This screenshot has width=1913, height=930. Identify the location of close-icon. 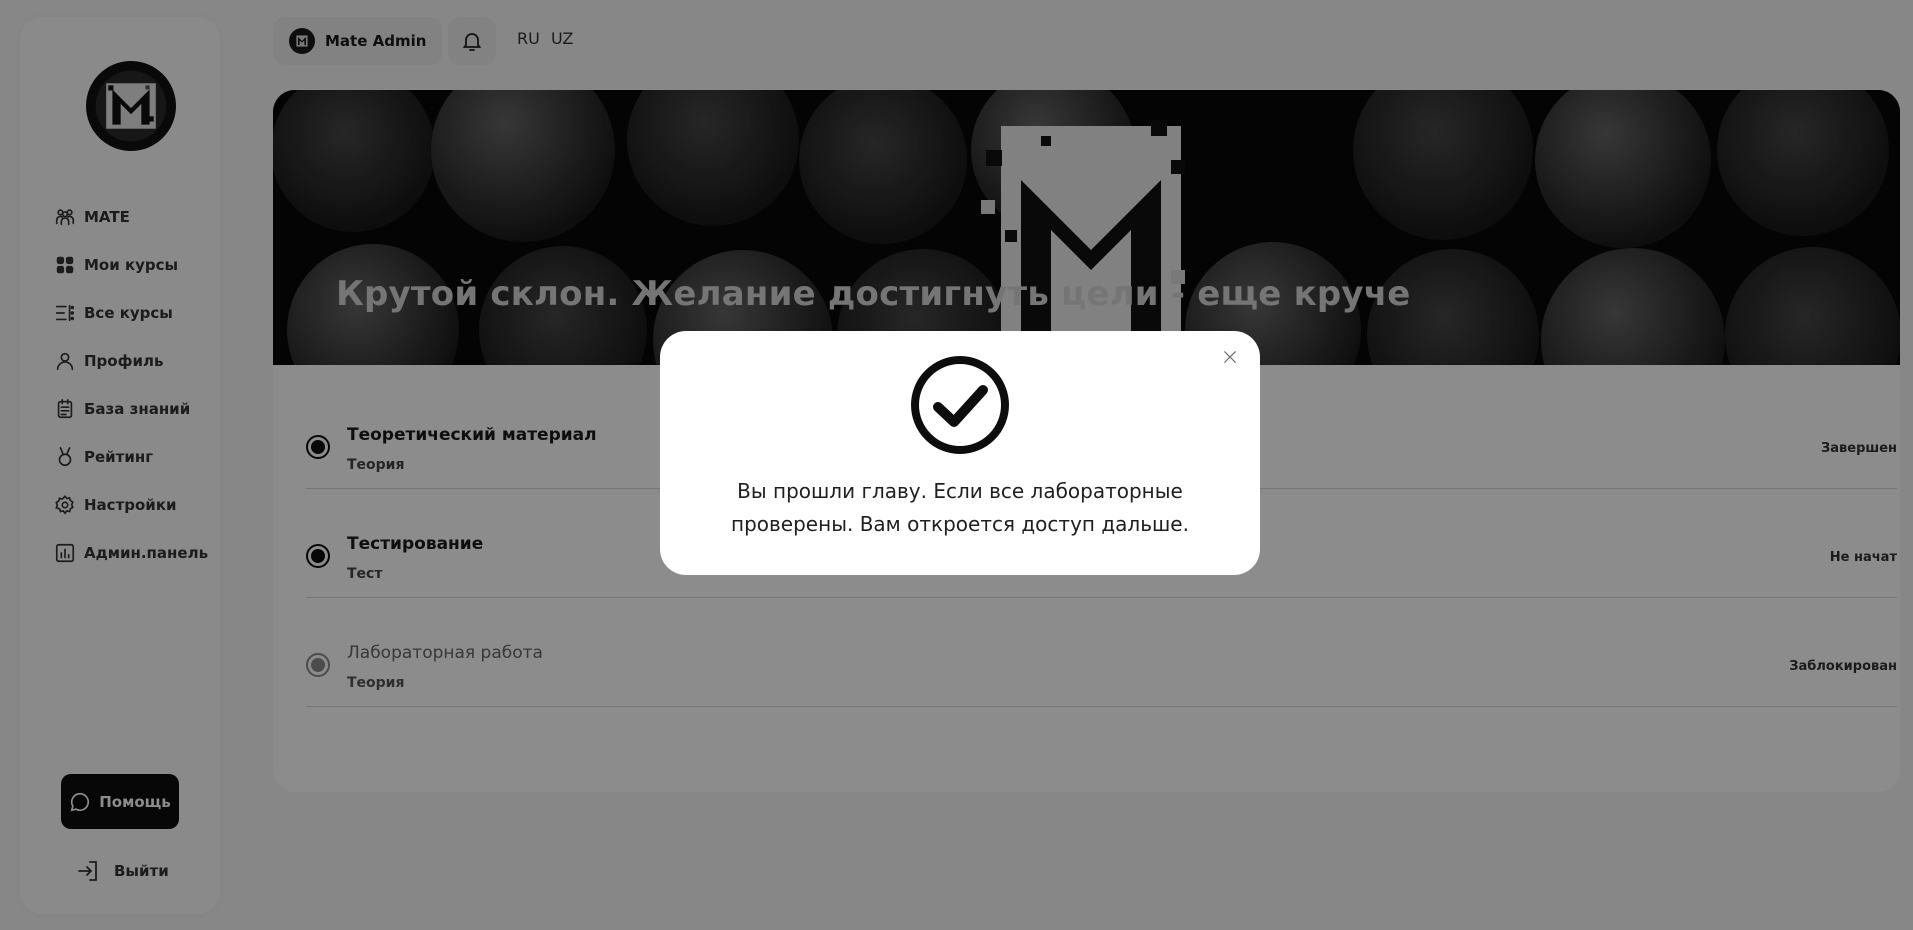
(1230, 357).